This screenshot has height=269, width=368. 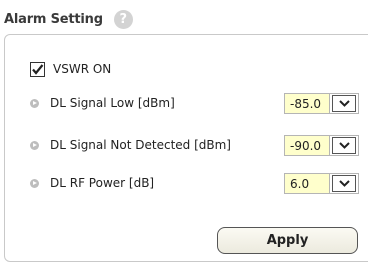 I want to click on vswr-checkbox, so click(x=37, y=69).